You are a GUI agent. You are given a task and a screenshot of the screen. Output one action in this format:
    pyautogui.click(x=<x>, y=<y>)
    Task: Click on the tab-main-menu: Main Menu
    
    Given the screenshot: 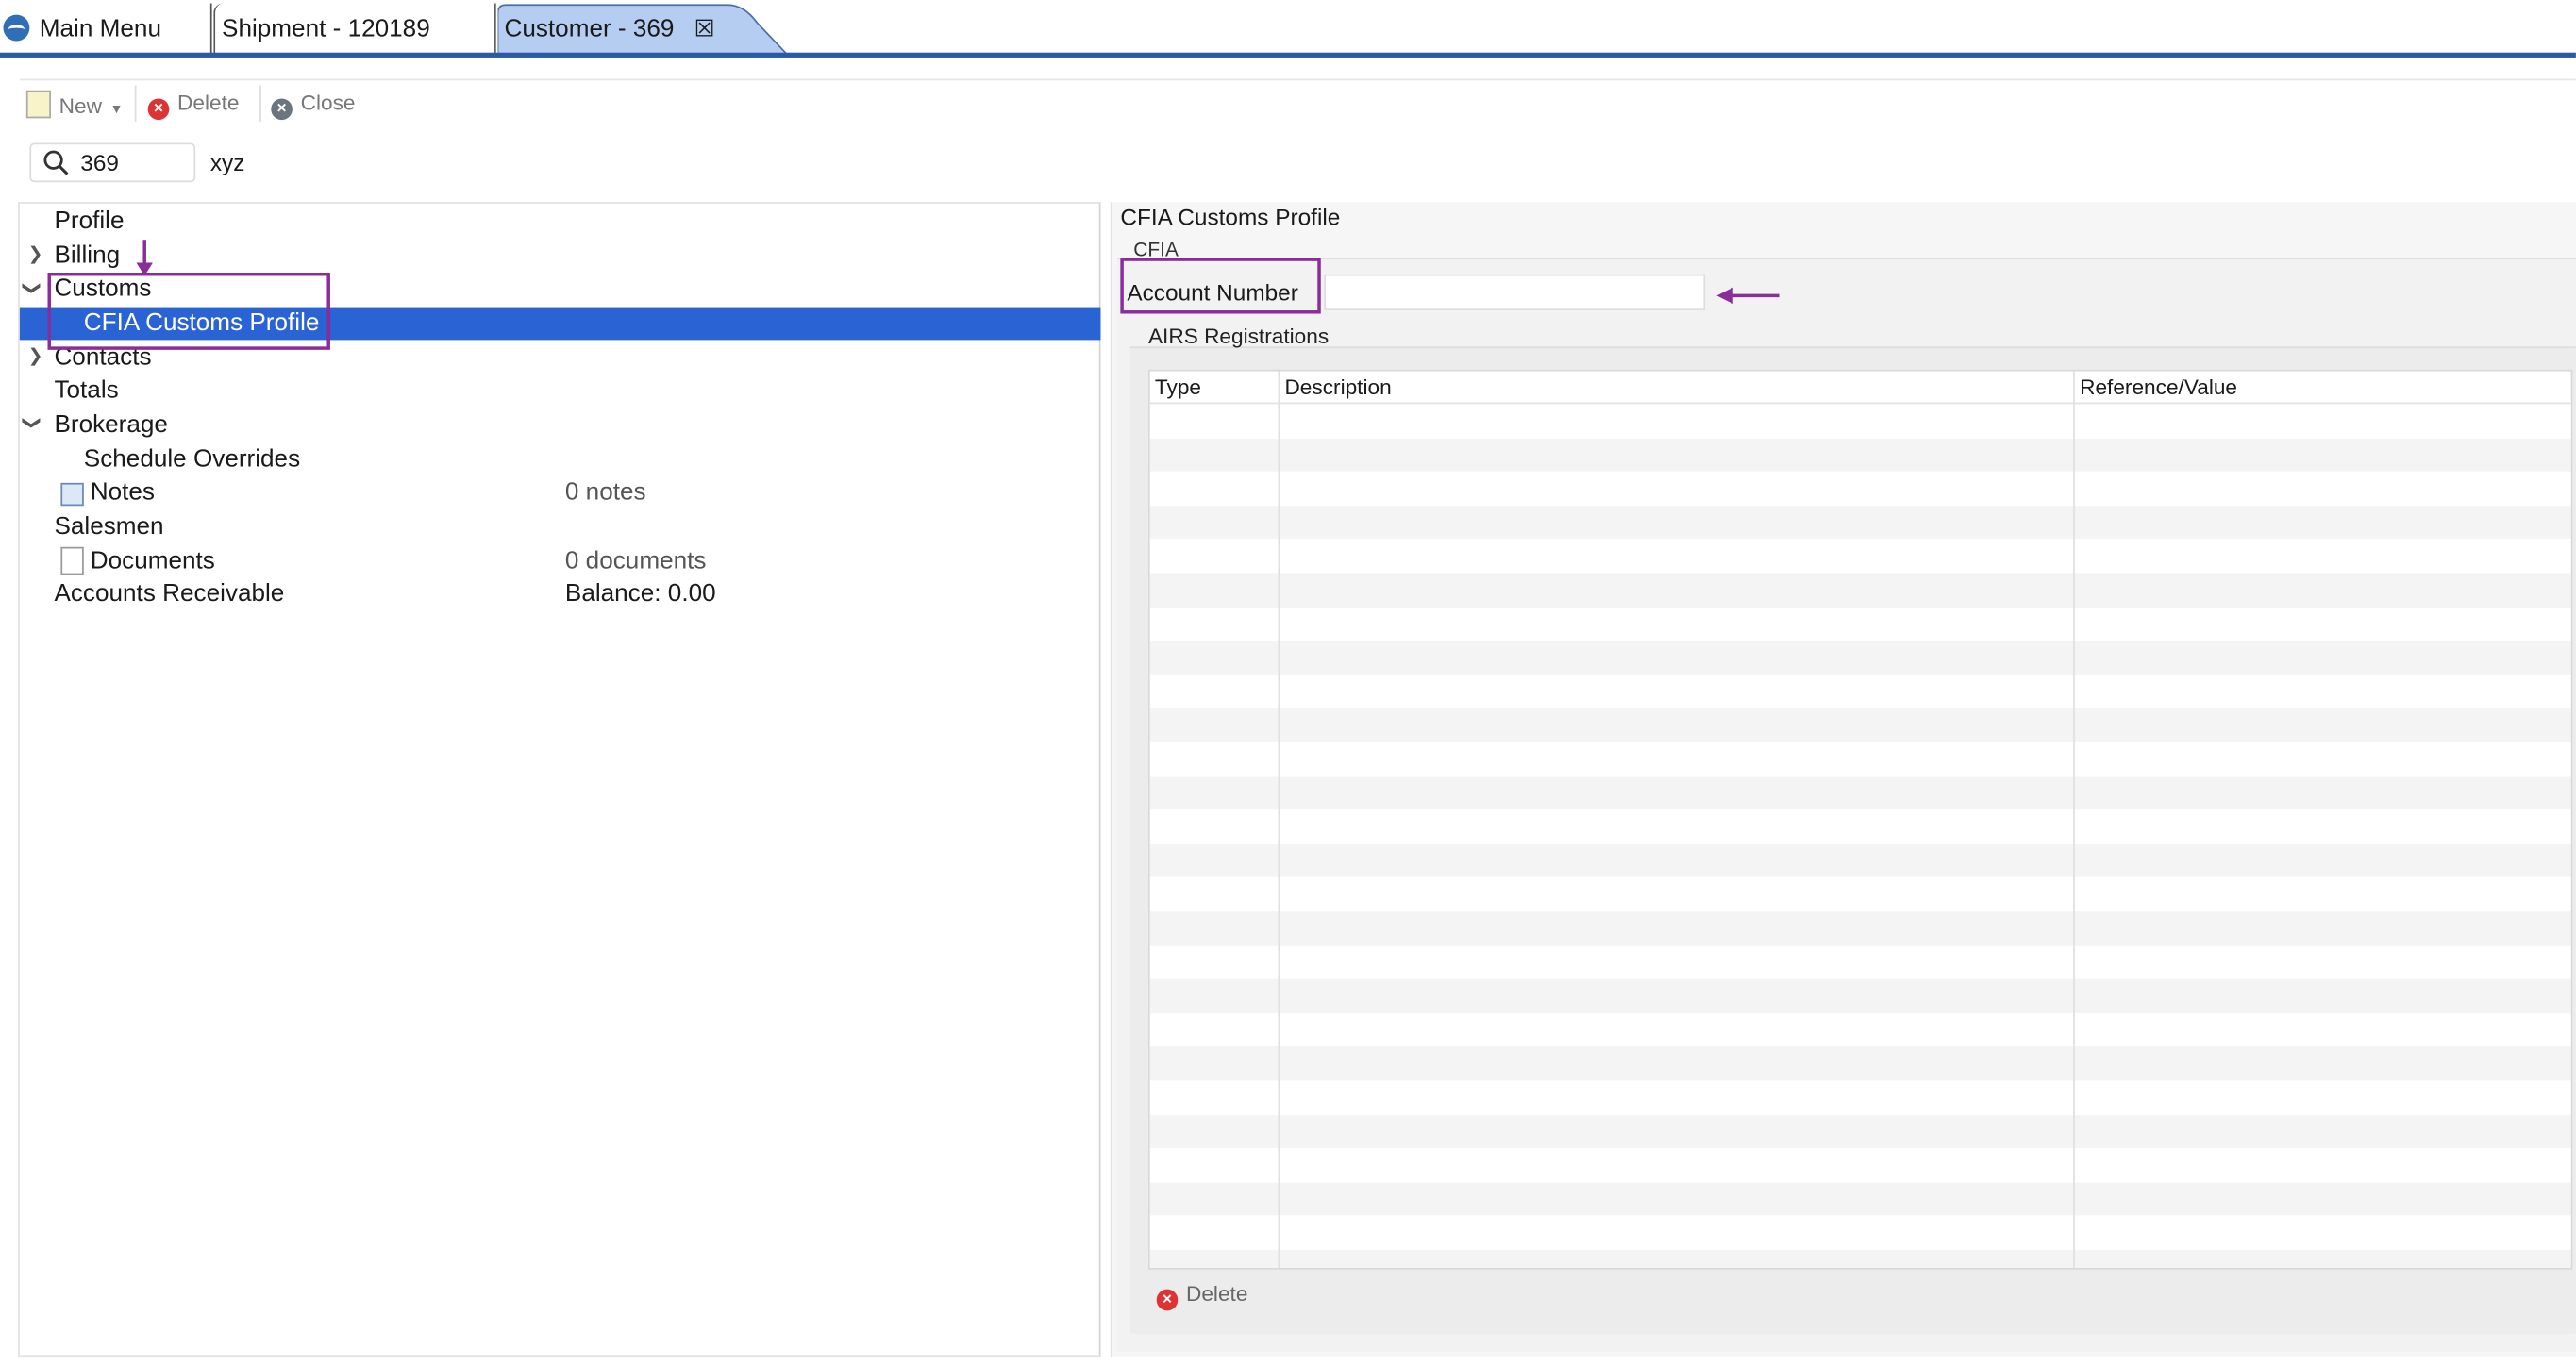 What is the action you would take?
    pyautogui.click(x=106, y=29)
    